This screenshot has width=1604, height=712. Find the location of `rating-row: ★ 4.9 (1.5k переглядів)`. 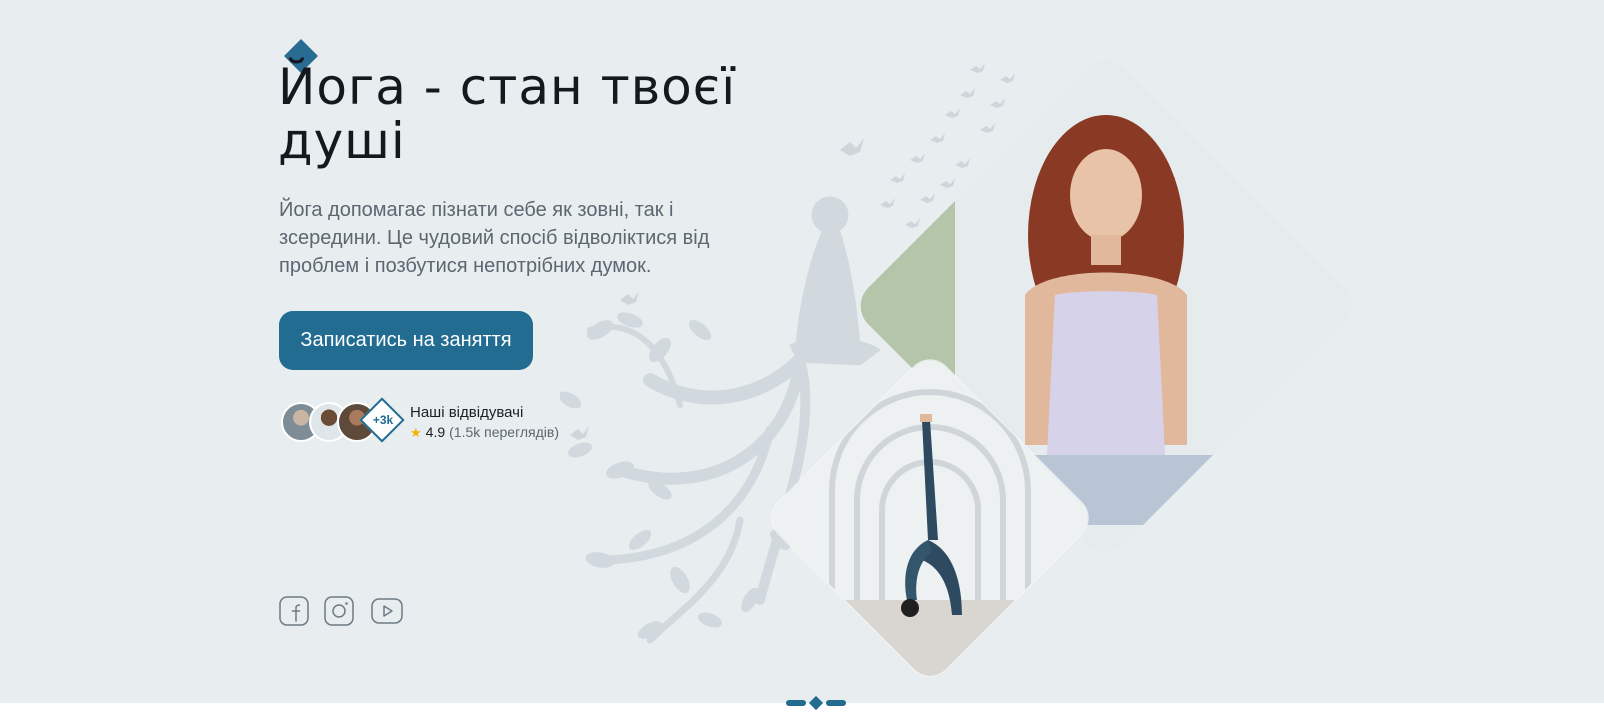

rating-row: ★ 4.9 (1.5k переглядів) is located at coordinates (484, 432).